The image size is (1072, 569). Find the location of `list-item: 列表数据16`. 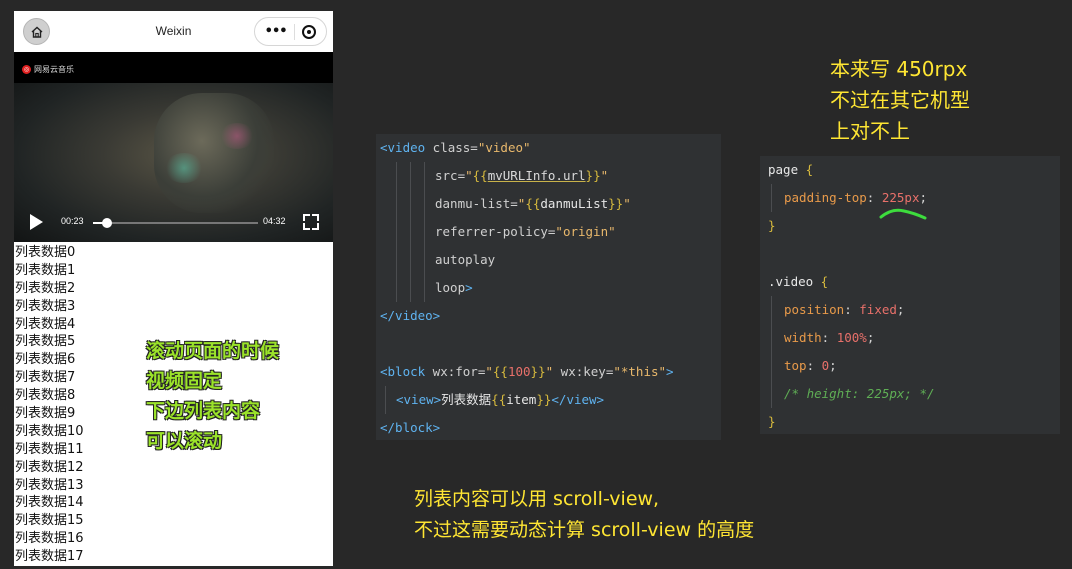

list-item: 列表数据16 is located at coordinates (49, 539).